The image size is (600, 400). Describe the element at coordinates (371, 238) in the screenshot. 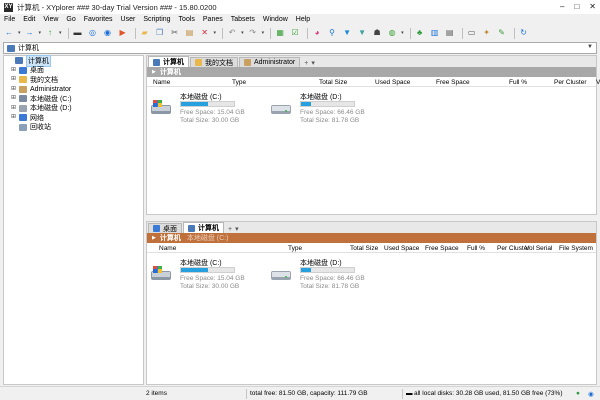

I see `pane2-breadcrumb: ▶ 计算机 本地磁盘 (C:)` at that location.